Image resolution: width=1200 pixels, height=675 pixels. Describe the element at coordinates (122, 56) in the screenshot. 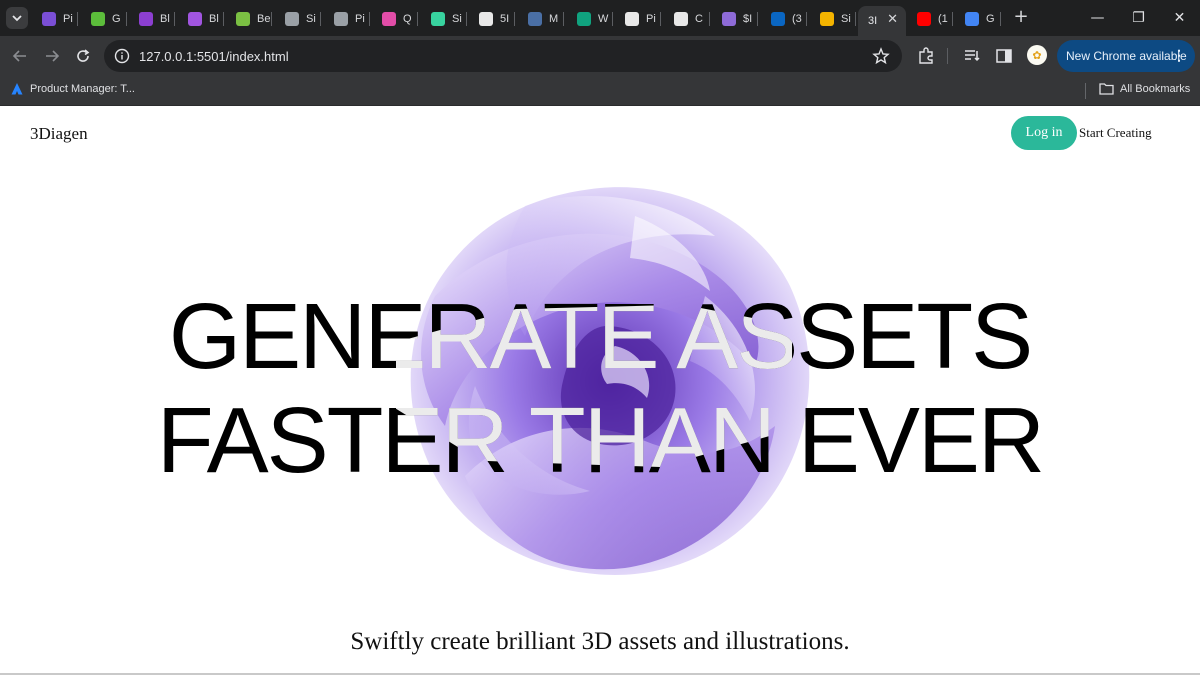

I see `site-info-icon` at that location.